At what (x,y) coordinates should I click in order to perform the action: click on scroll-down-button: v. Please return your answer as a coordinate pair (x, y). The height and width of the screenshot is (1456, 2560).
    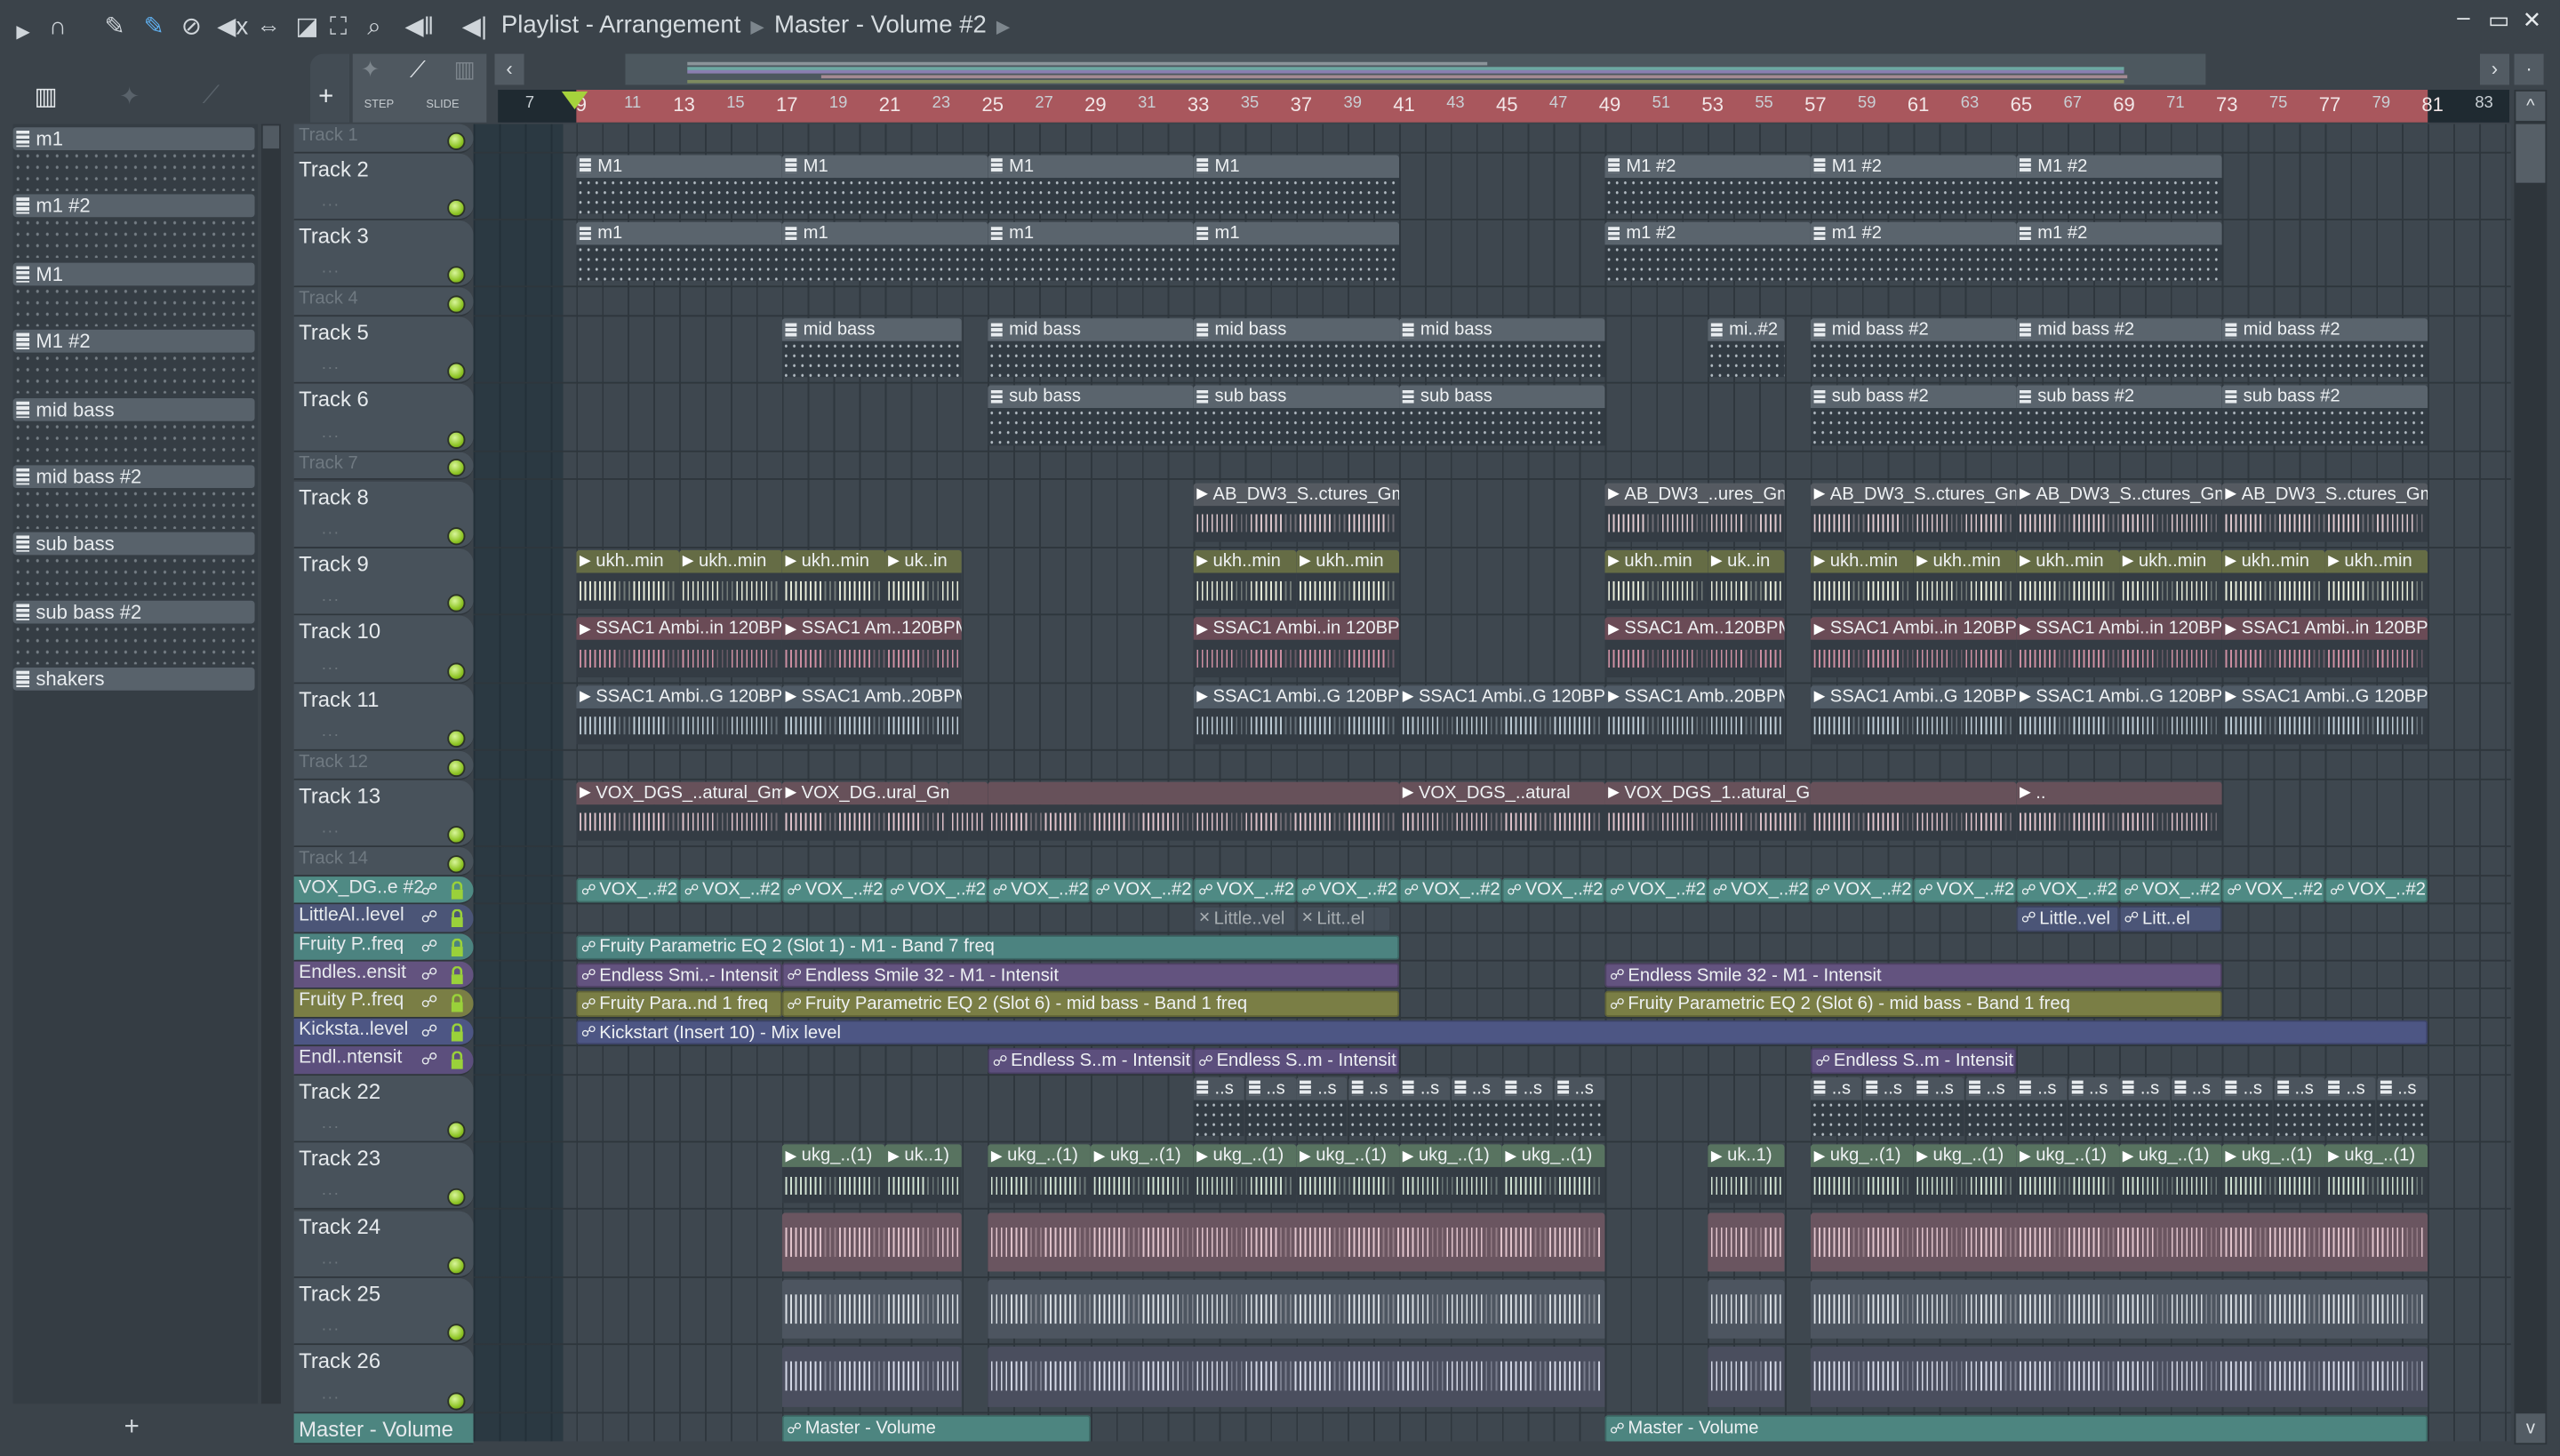
    Looking at the image, I should click on (2531, 1428).